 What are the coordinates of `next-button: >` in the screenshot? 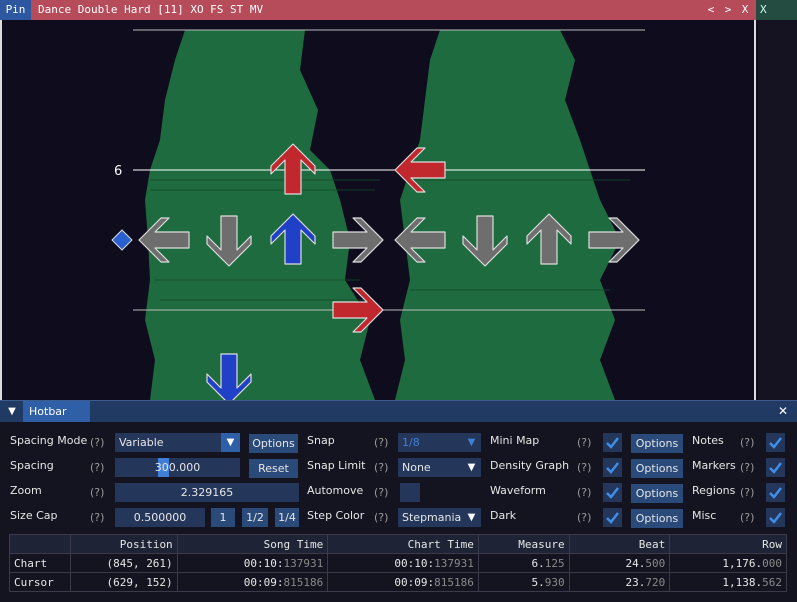 It's located at (728, 10).